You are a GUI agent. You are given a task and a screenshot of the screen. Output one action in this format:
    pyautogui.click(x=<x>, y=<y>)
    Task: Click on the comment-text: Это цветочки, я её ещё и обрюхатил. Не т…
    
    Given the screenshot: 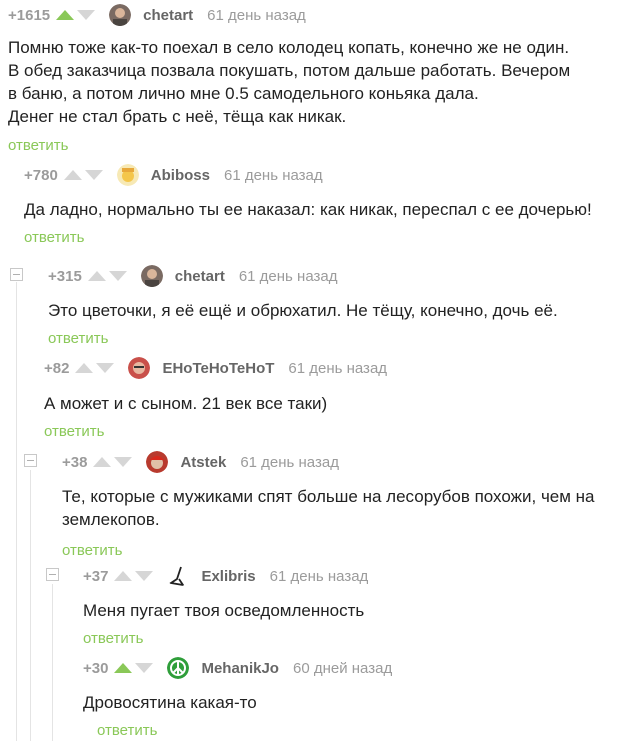 What is the action you would take?
    pyautogui.click(x=303, y=310)
    